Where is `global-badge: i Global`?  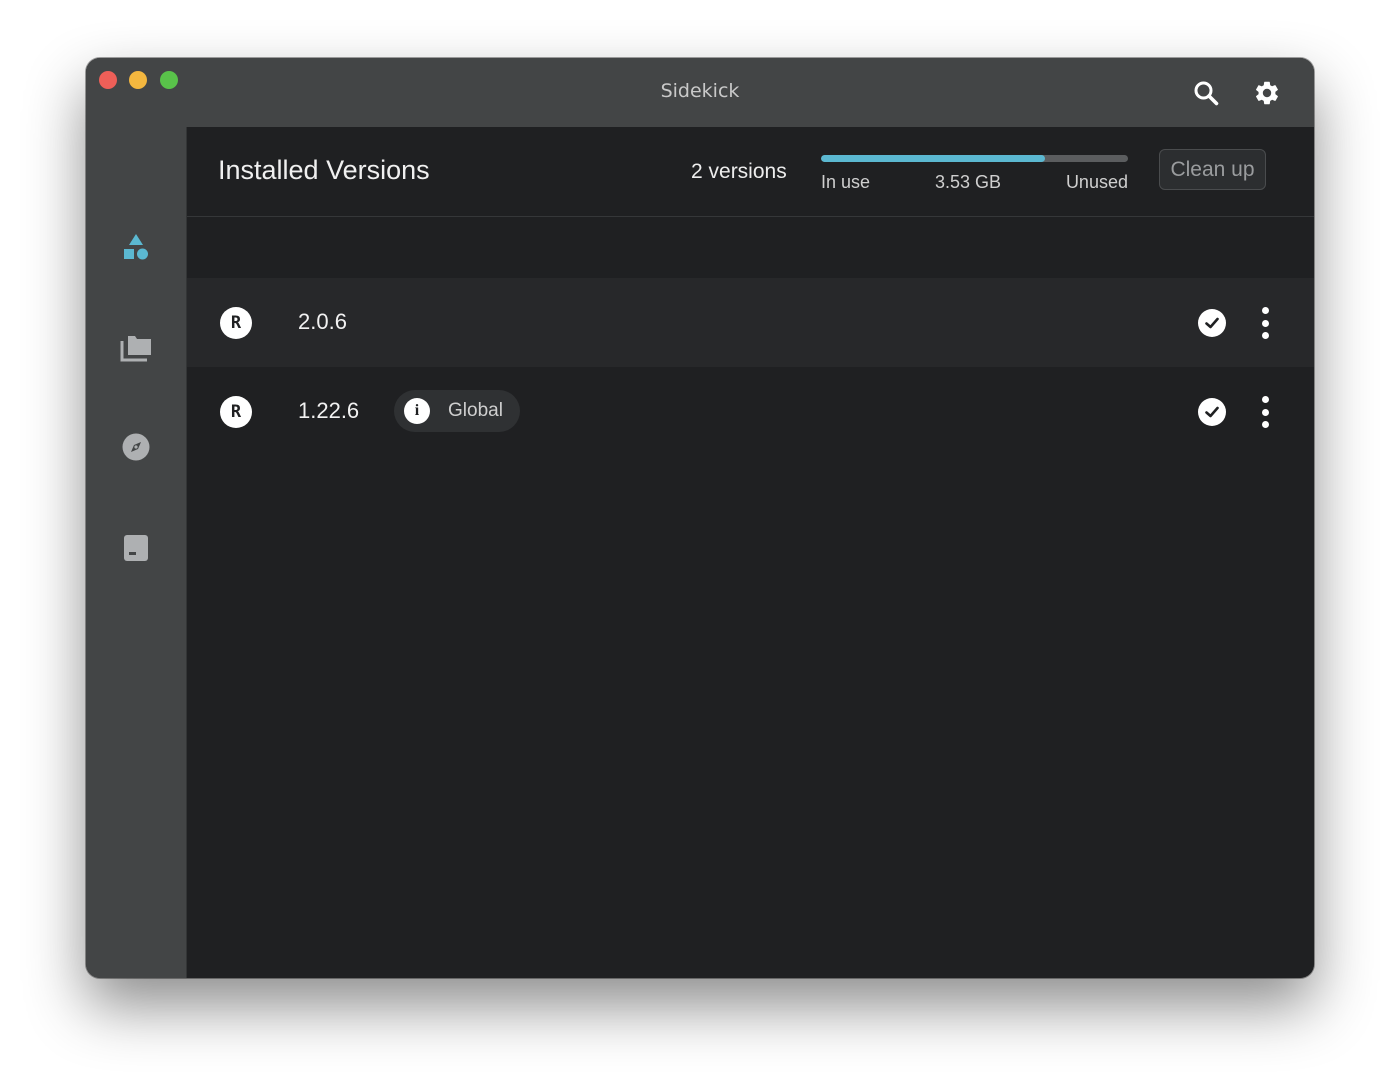
global-badge: i Global is located at coordinates (457, 411).